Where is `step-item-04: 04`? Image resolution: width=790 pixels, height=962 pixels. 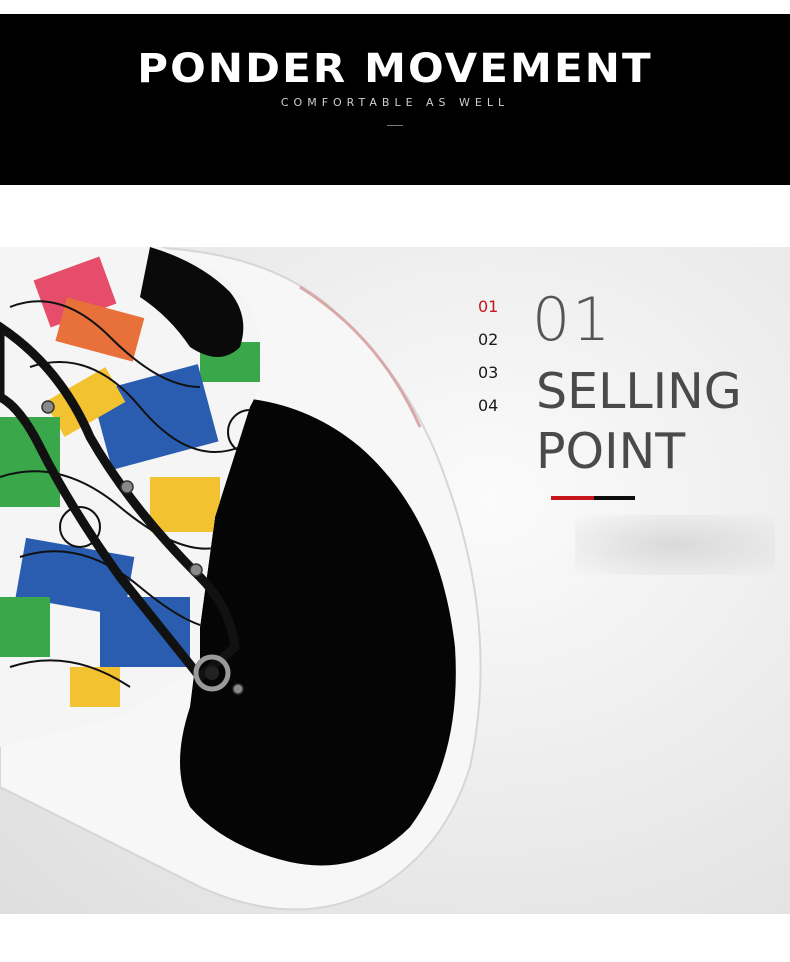
step-item-04: 04 is located at coordinates (488, 410).